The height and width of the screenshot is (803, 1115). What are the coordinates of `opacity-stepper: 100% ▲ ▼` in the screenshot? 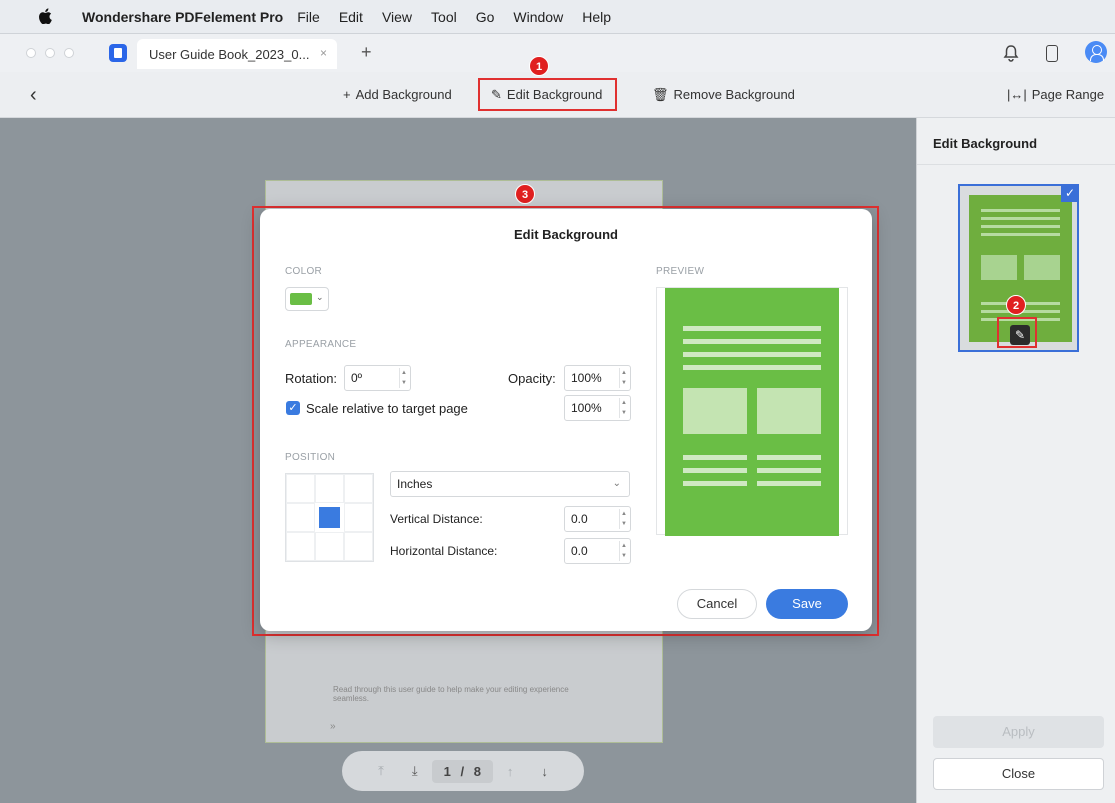 It's located at (597, 378).